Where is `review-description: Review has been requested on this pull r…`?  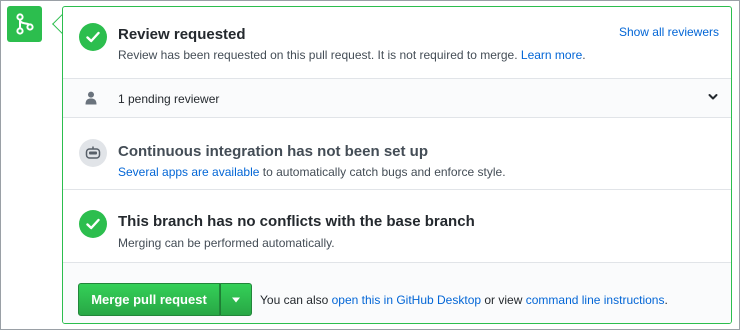
review-description: Review has been requested on this pull r… is located at coordinates (318, 55).